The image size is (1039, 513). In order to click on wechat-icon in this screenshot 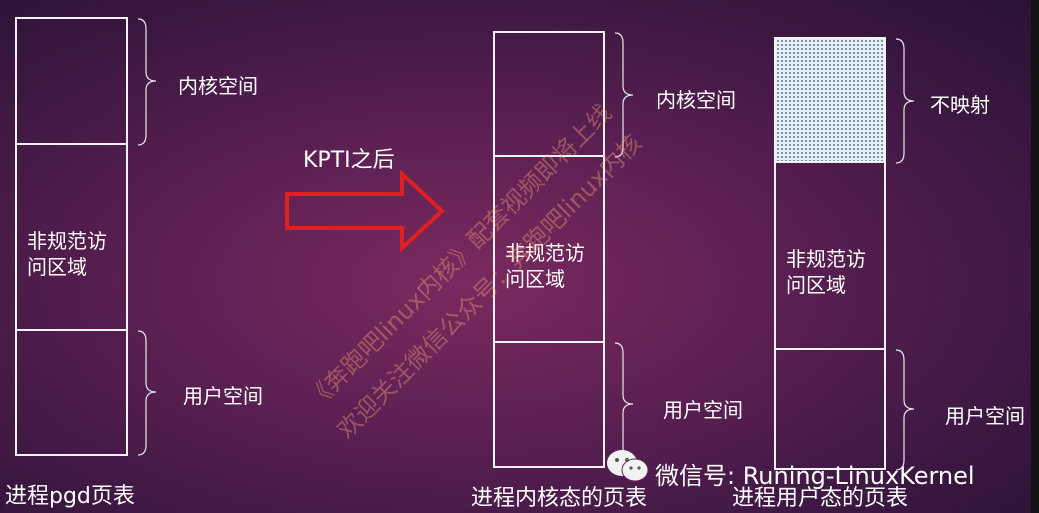, I will do `click(628, 466)`.